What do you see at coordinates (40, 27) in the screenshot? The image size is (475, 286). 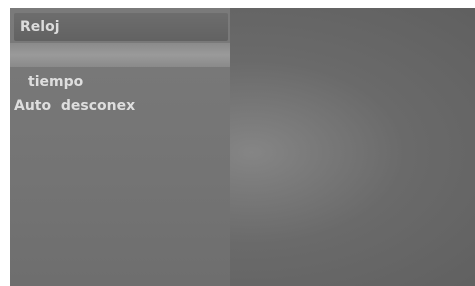 I see `menu-title: Reloj` at bounding box center [40, 27].